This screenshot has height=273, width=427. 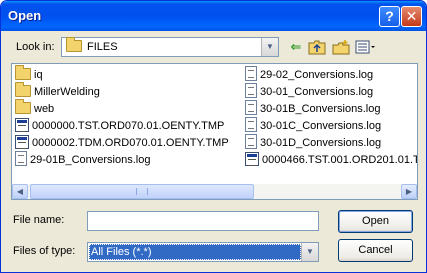 I want to click on list-item: 0000002.TDM.ORD070.01.OENTY.TMP, so click(x=122, y=143).